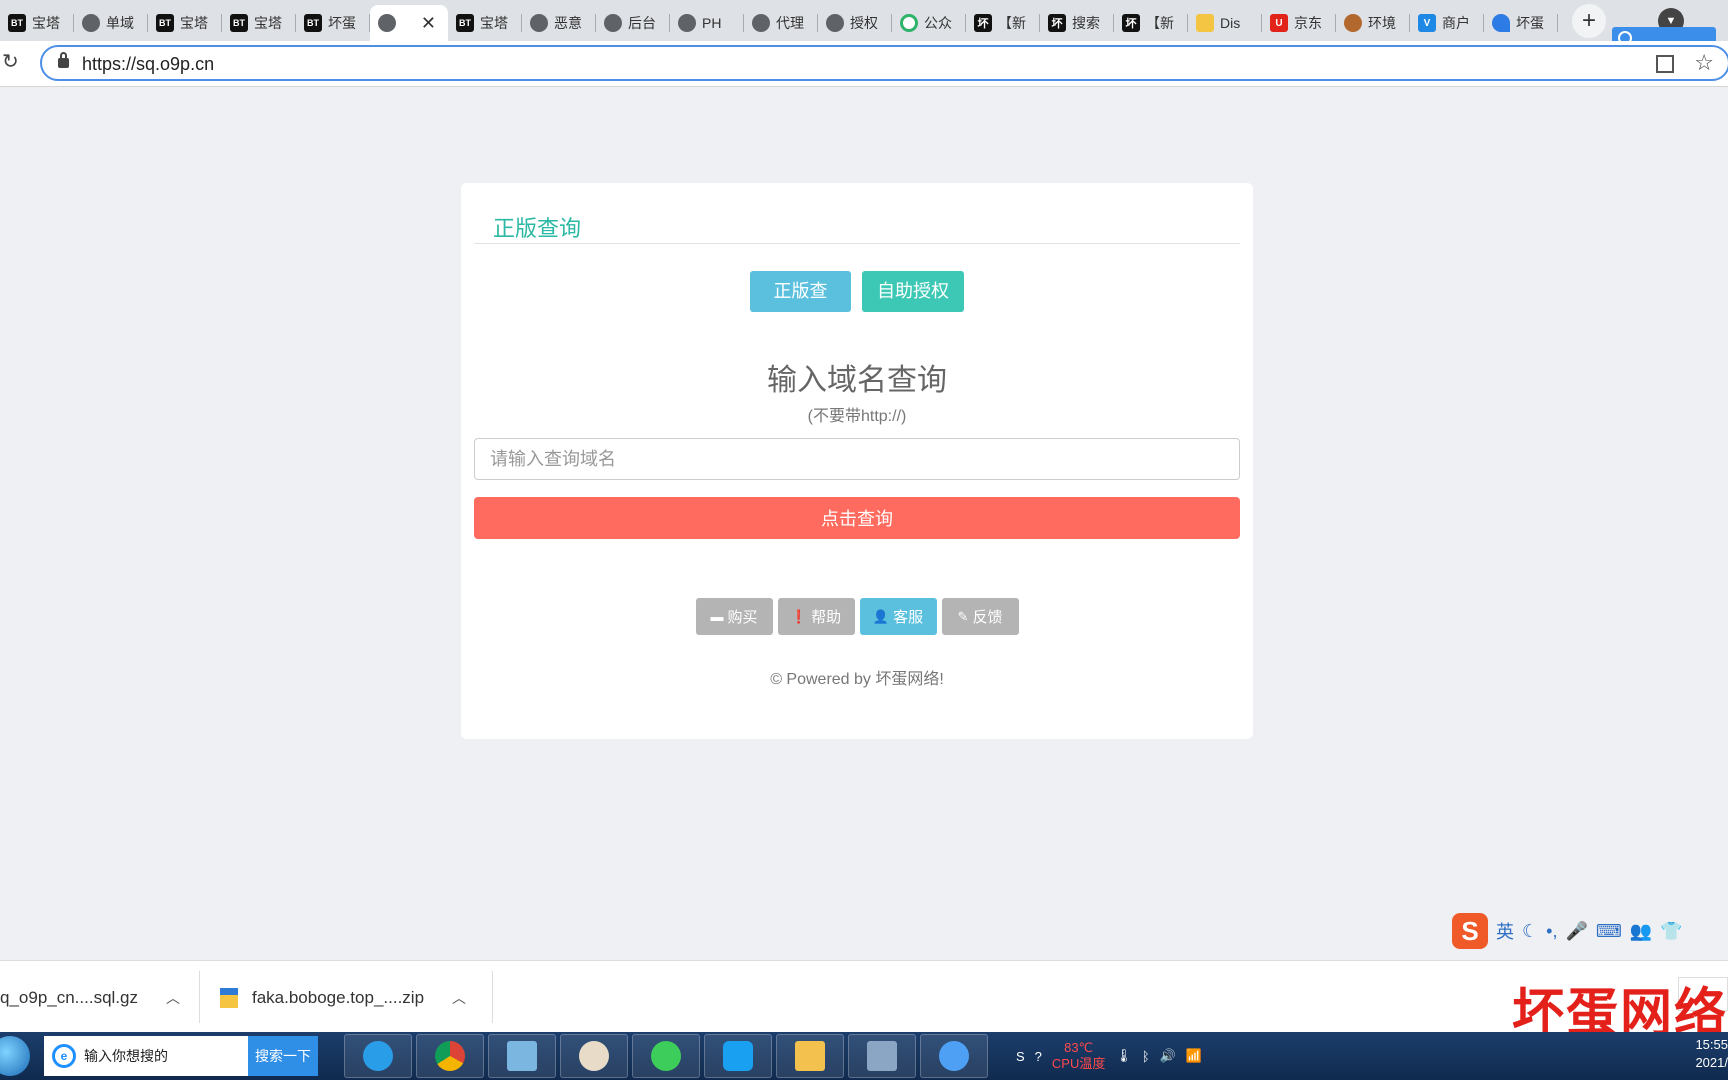 The image size is (1728, 1080). Describe the element at coordinates (111, 23) in the screenshot. I see `browser-tab: 单域` at that location.